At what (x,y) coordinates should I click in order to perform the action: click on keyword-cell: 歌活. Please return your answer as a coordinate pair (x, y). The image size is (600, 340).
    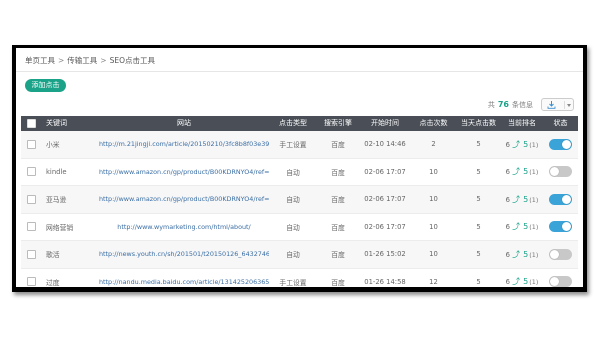
    Looking at the image, I should click on (70, 254).